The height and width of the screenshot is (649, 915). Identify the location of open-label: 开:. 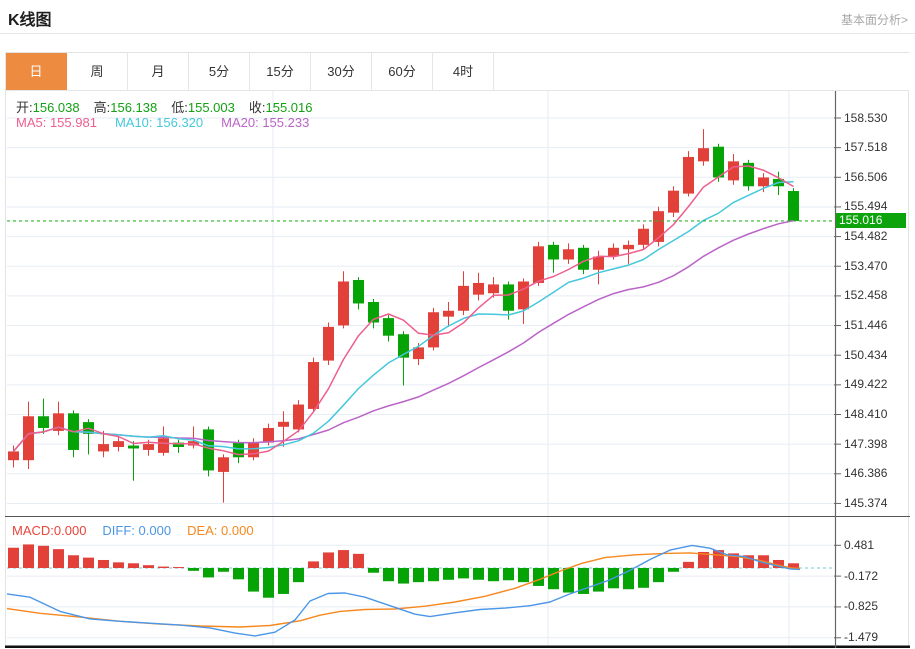
(24, 107).